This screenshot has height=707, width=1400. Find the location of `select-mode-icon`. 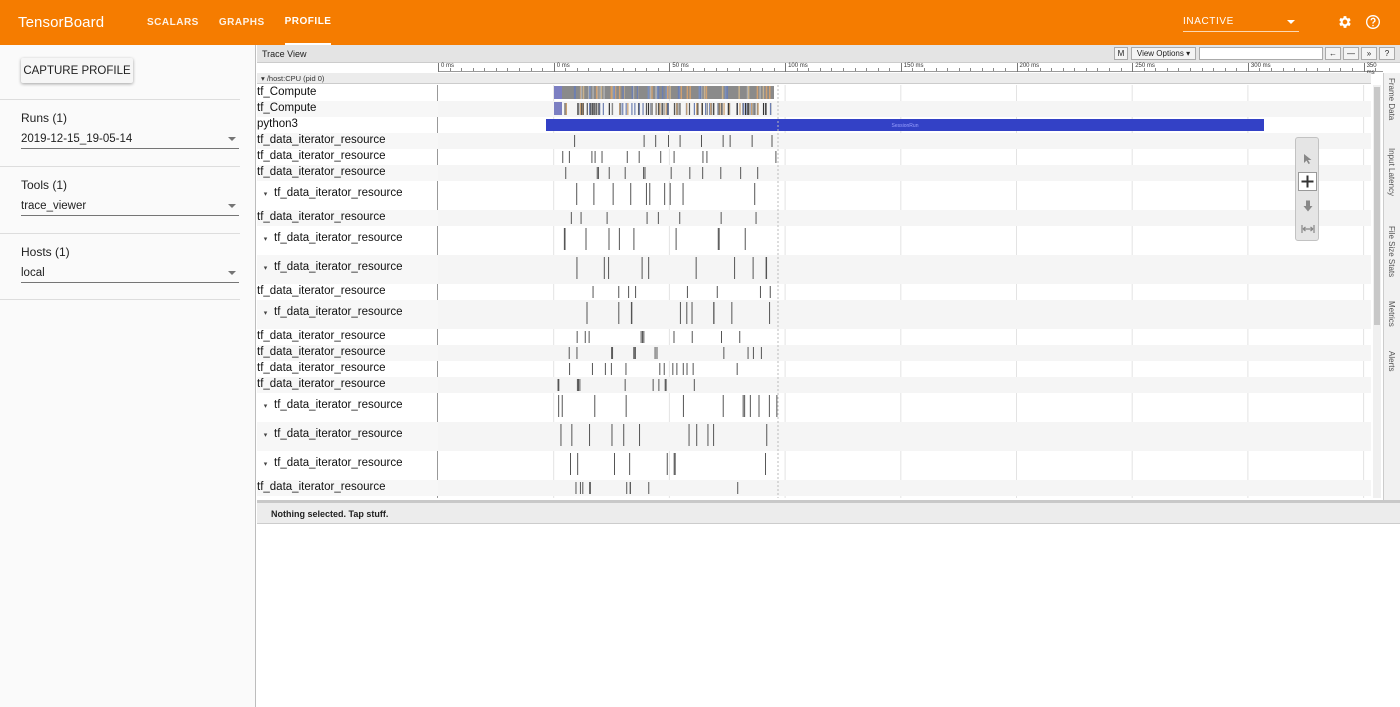

select-mode-icon is located at coordinates (1307, 158).